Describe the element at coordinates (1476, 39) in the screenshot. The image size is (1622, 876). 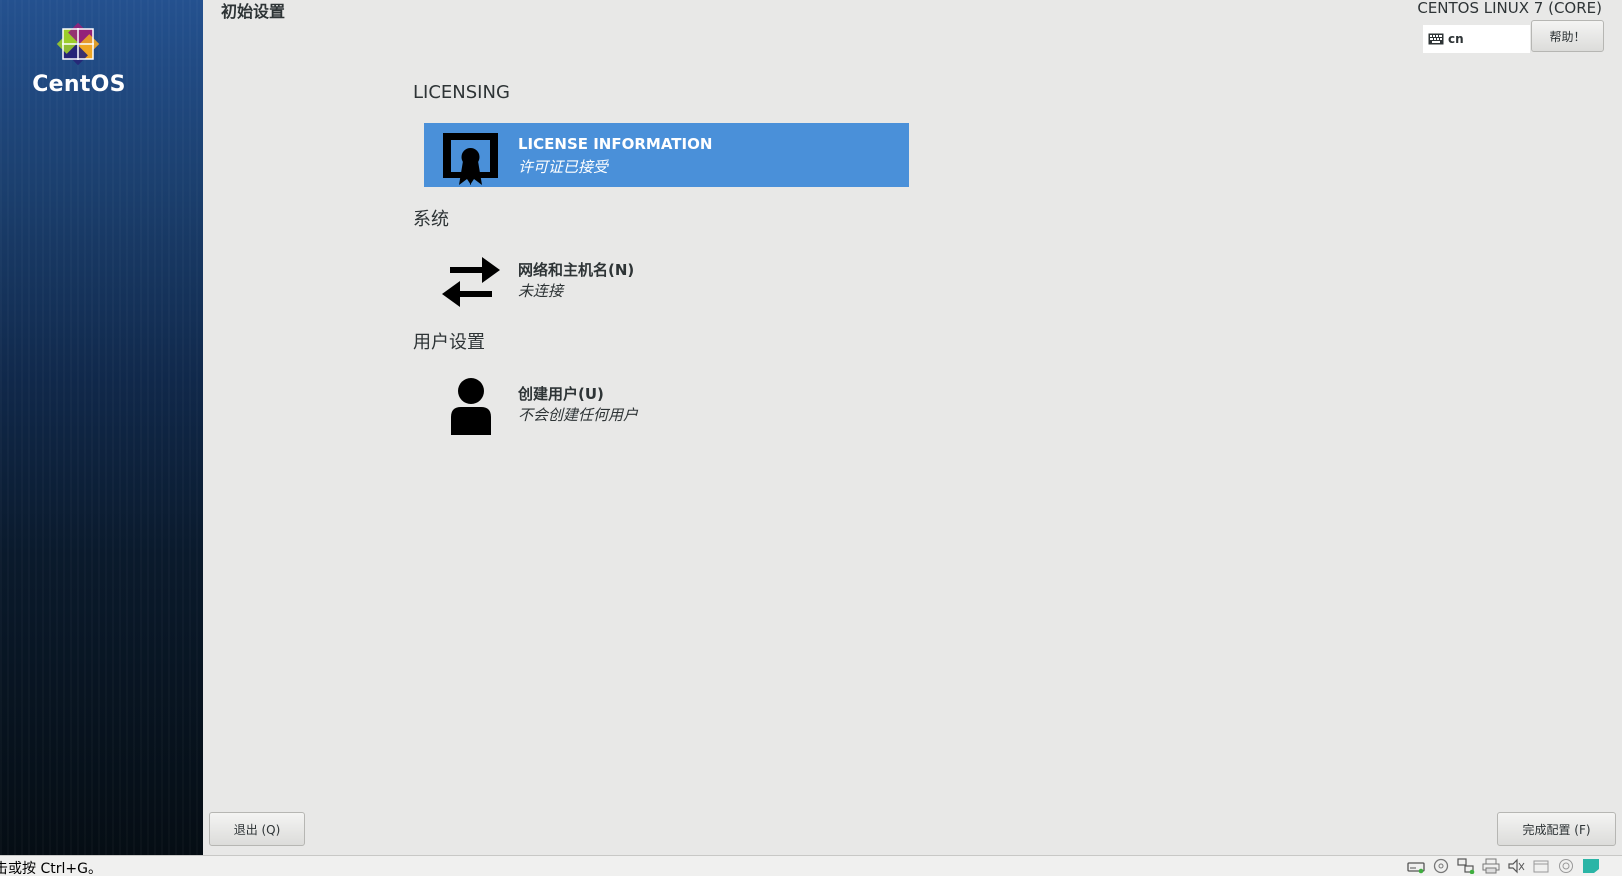
I see `keyboard-layout-indicator: cn` at that location.